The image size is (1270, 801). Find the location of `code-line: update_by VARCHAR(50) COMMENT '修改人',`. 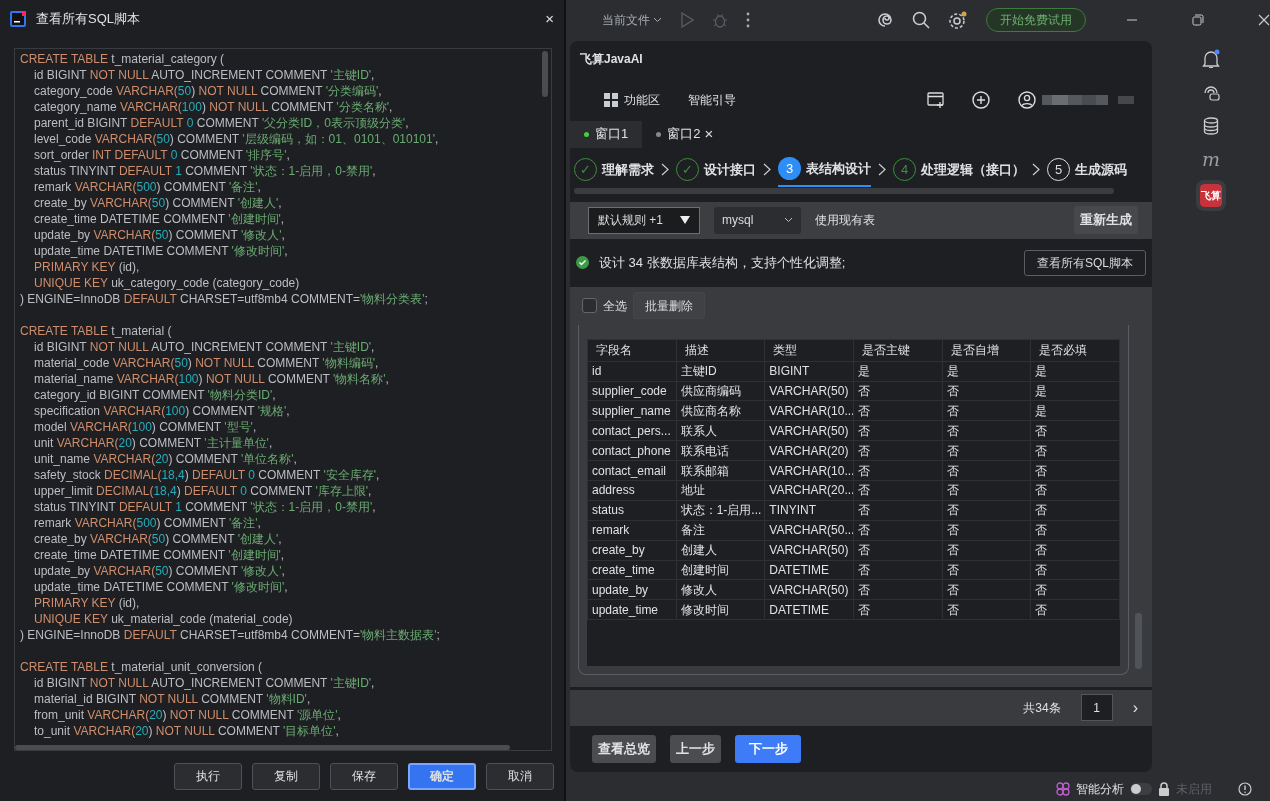

code-line: update_by VARCHAR(50) COMMENT '修改人', is located at coordinates (159, 571).